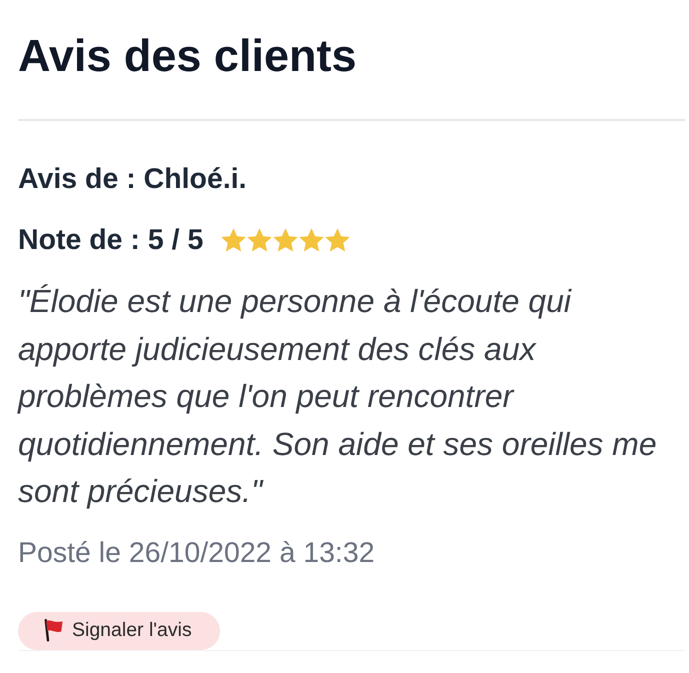 The width and height of the screenshot is (689, 673). Describe the element at coordinates (132, 179) in the screenshot. I see `review-author: Avis de : Chloé.i.` at that location.